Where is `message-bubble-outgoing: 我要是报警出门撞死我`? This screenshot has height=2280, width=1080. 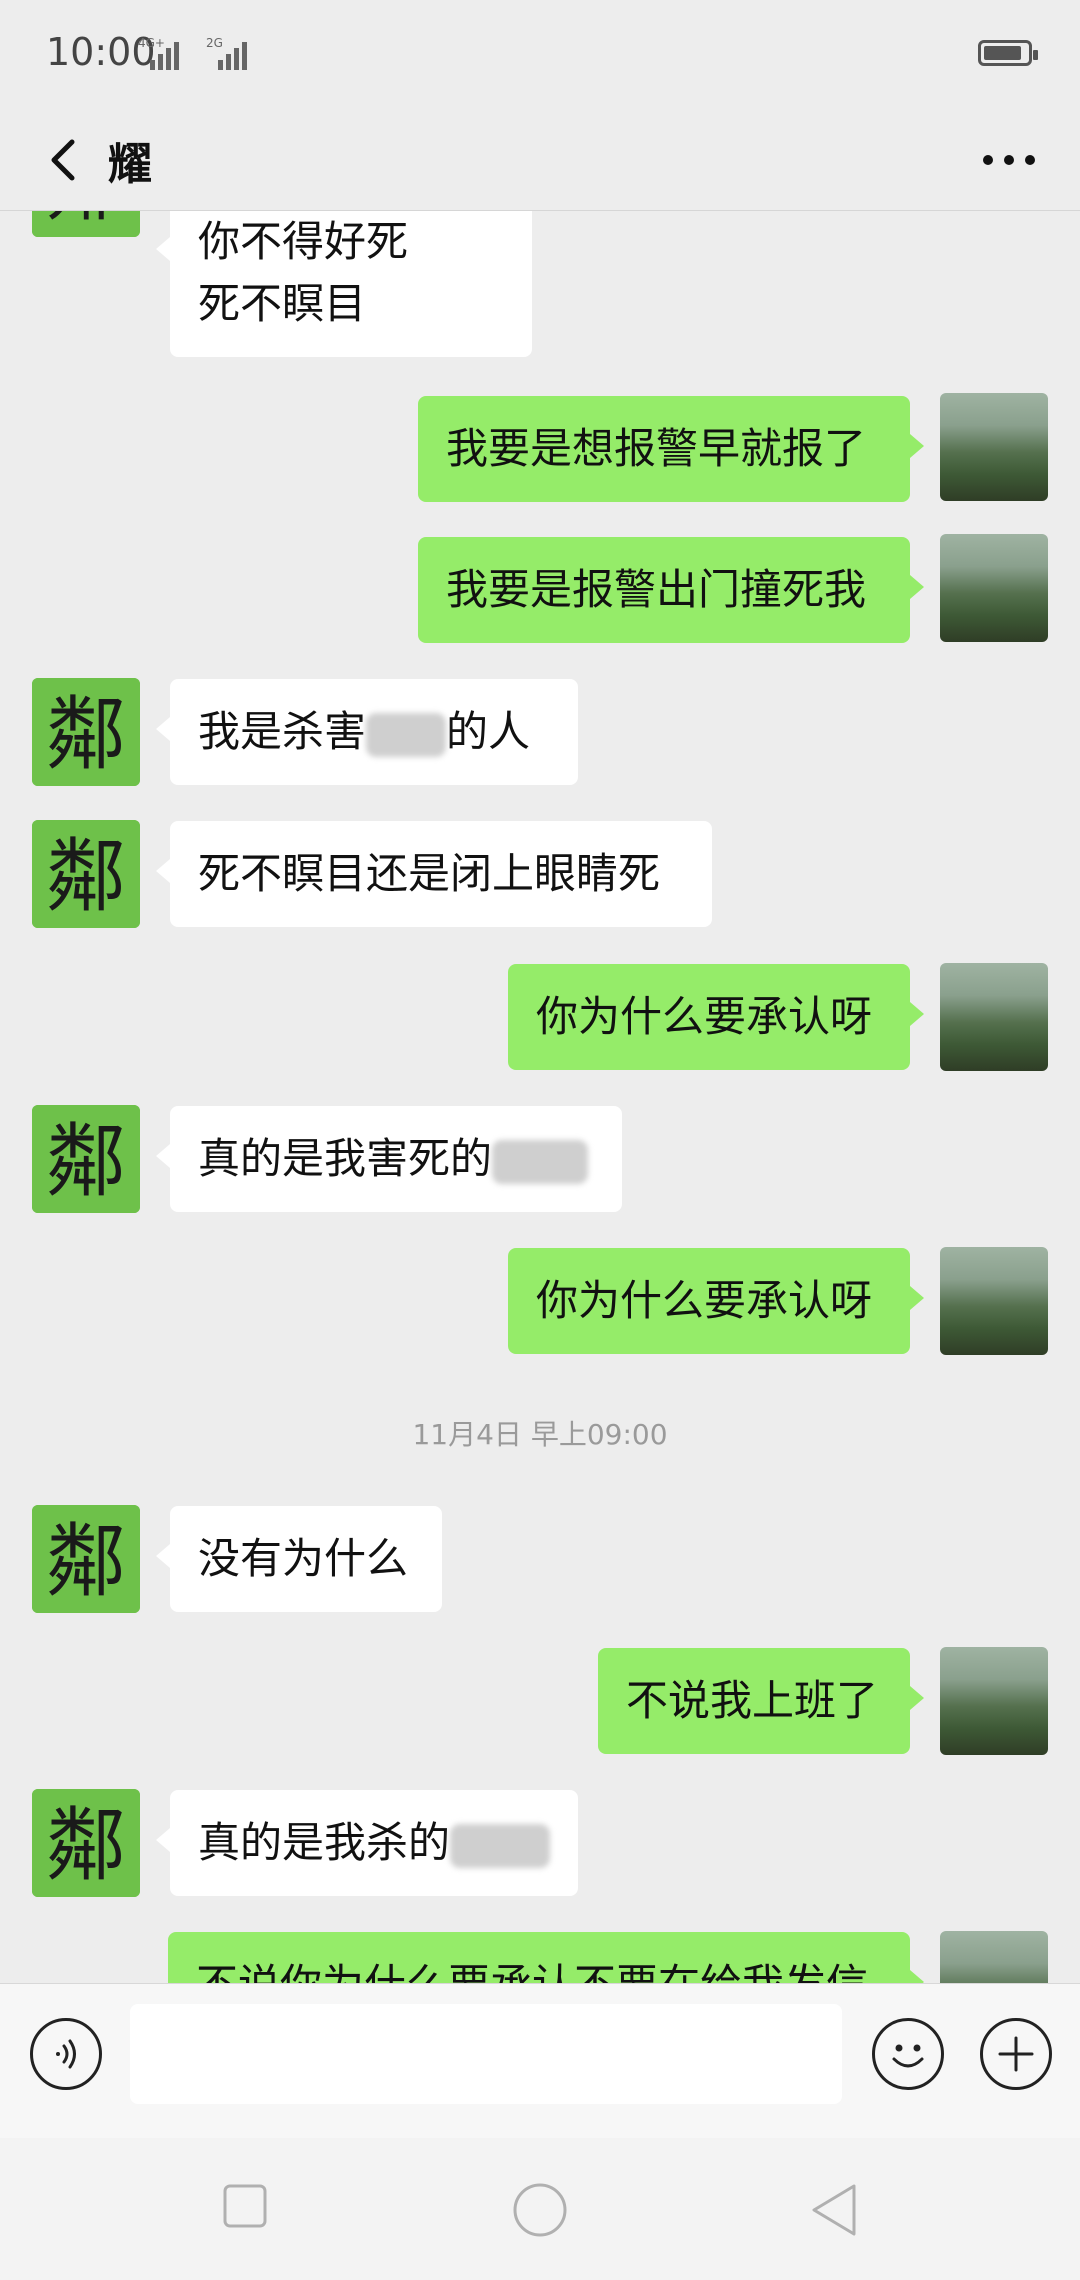 message-bubble-outgoing: 我要是报警出门撞死我 is located at coordinates (671, 590).